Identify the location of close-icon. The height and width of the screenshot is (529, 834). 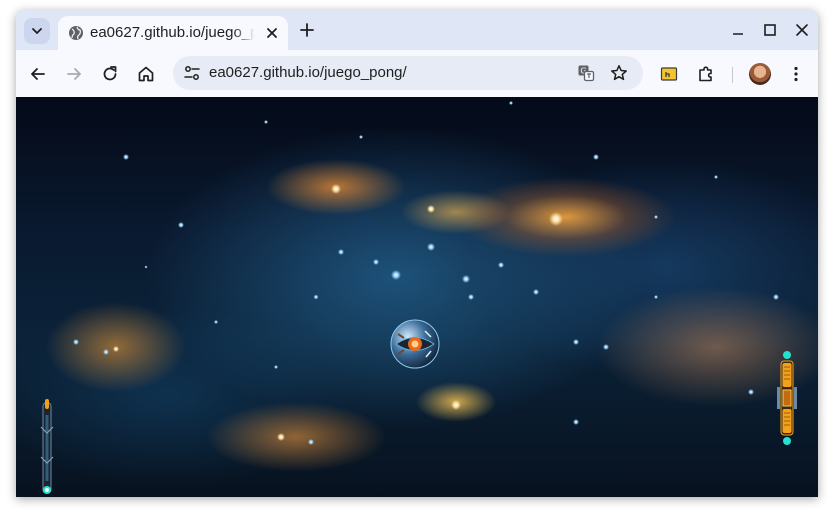
(272, 33).